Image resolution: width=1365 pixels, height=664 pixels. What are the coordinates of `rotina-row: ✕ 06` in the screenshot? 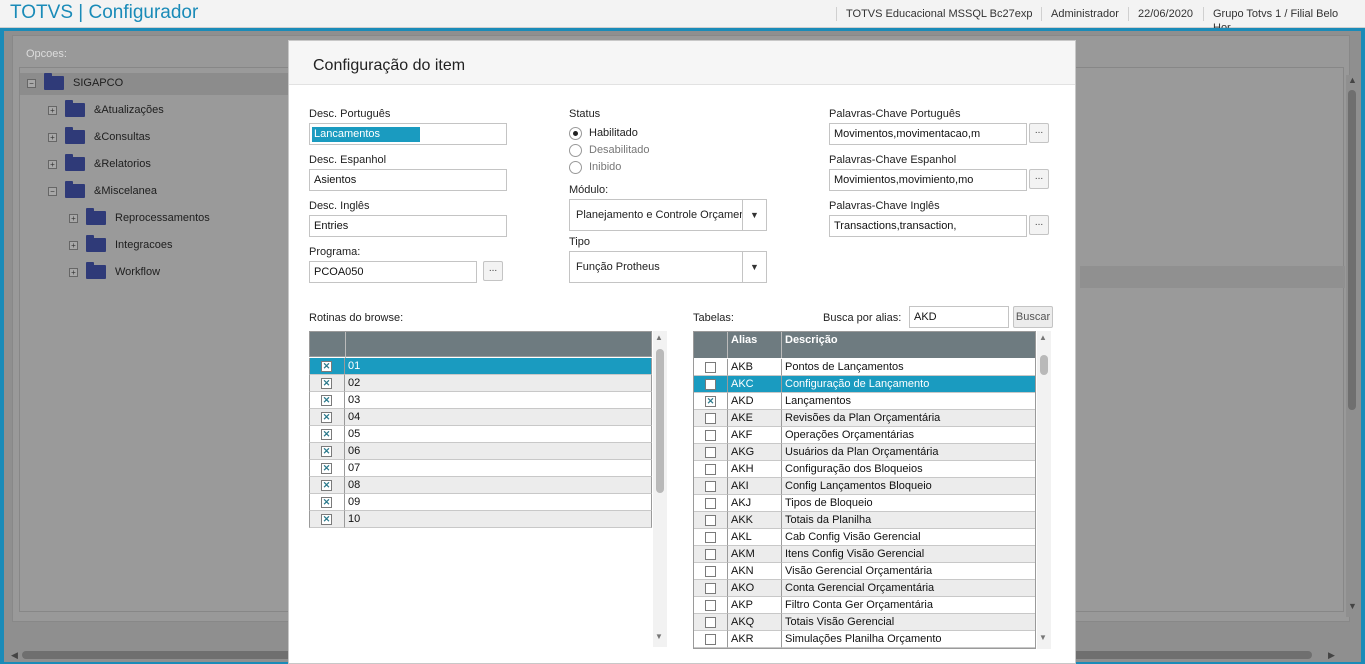 It's located at (480, 451).